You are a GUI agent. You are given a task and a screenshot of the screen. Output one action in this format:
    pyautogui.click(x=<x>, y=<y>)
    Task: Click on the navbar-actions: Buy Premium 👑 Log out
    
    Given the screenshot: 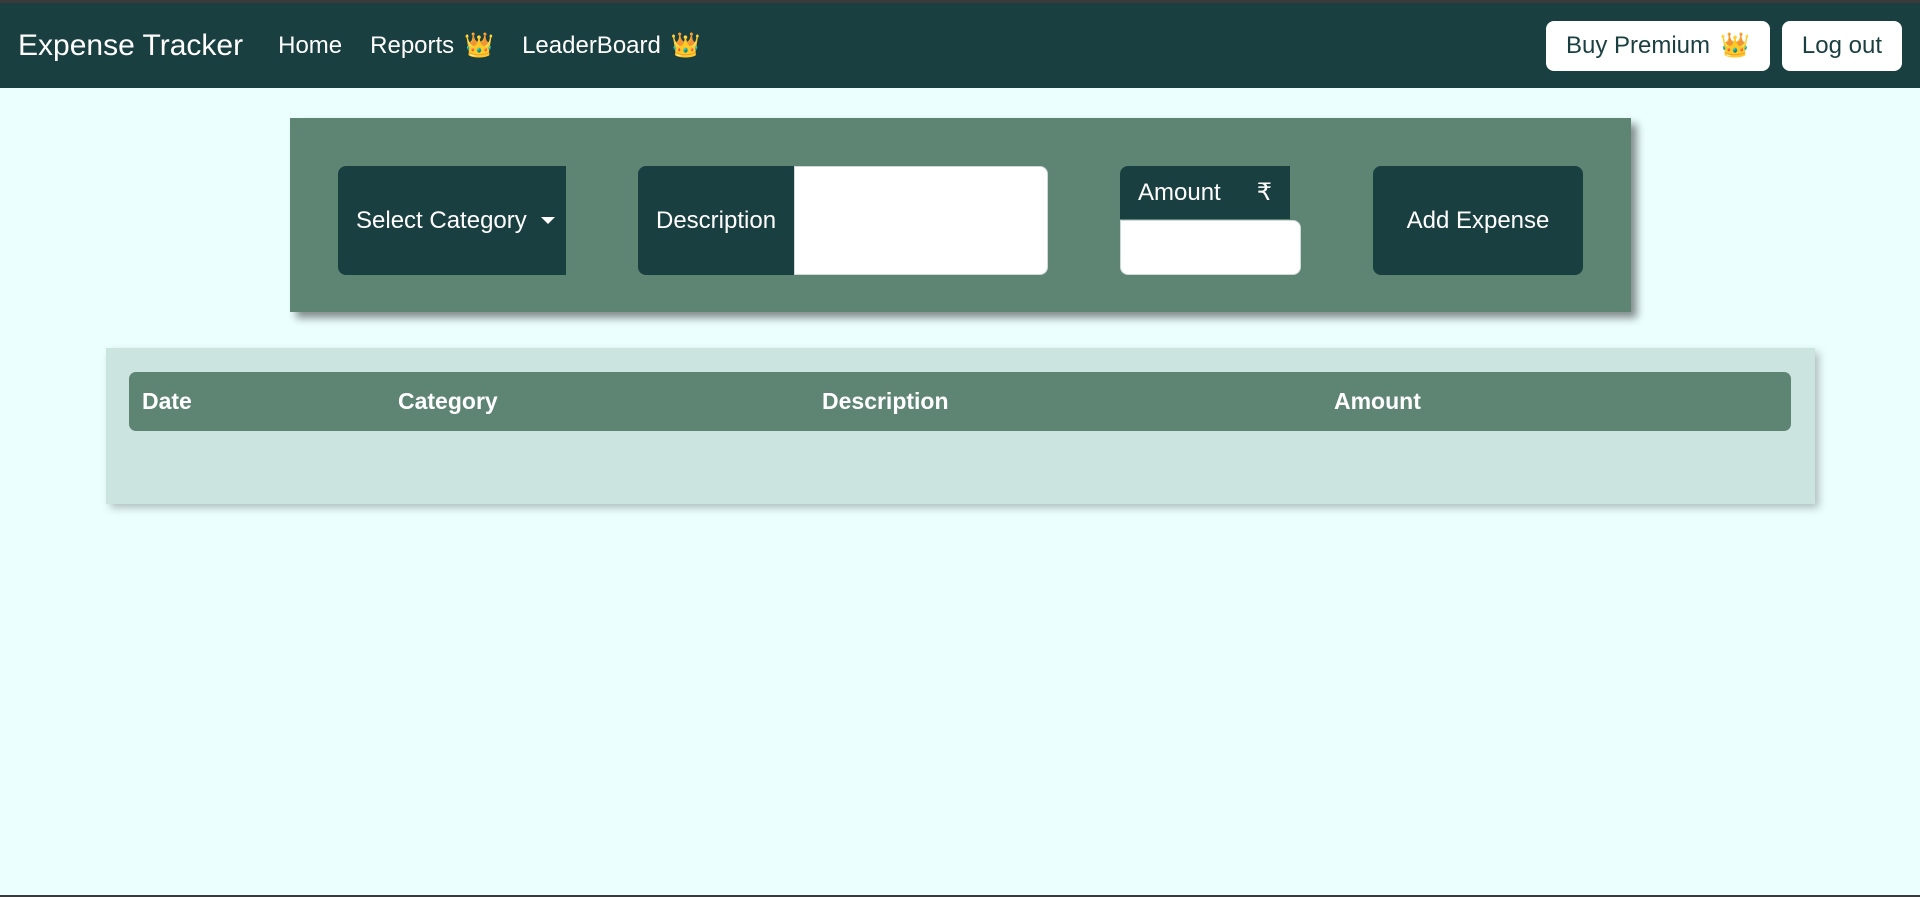 What is the action you would take?
    pyautogui.click(x=1723, y=45)
    